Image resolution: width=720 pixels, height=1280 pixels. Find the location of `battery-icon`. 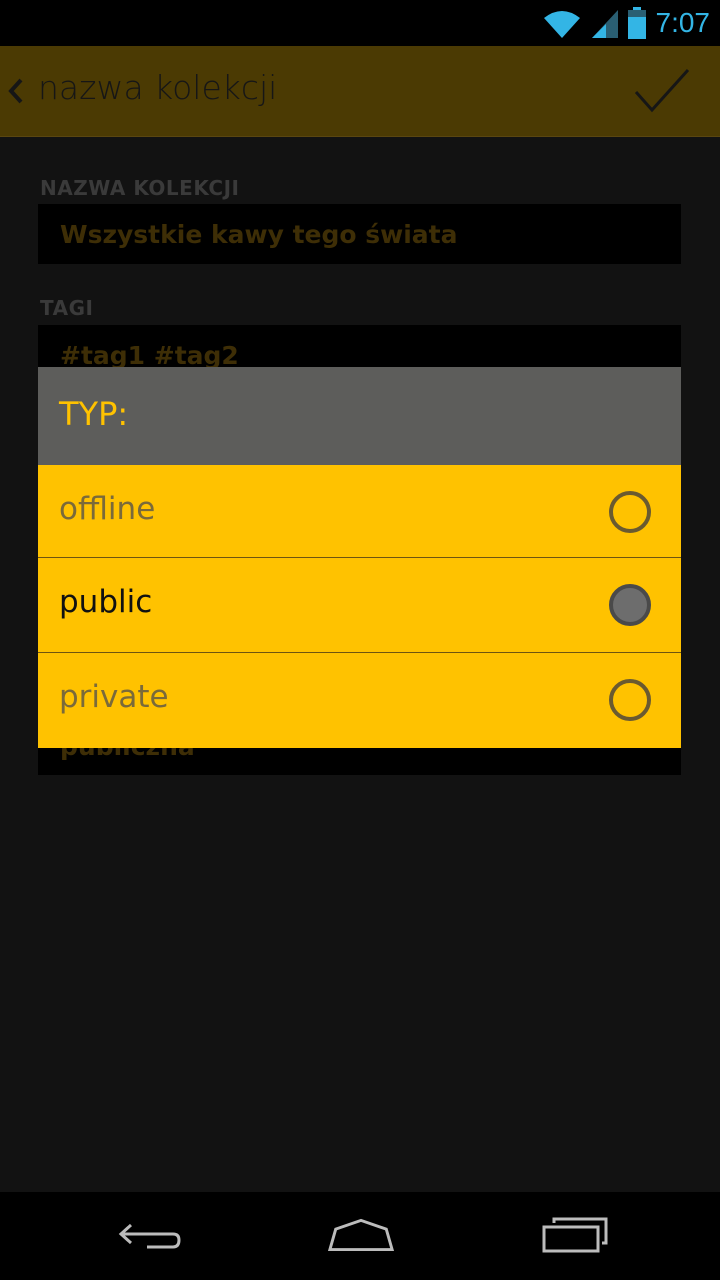

battery-icon is located at coordinates (636, 23).